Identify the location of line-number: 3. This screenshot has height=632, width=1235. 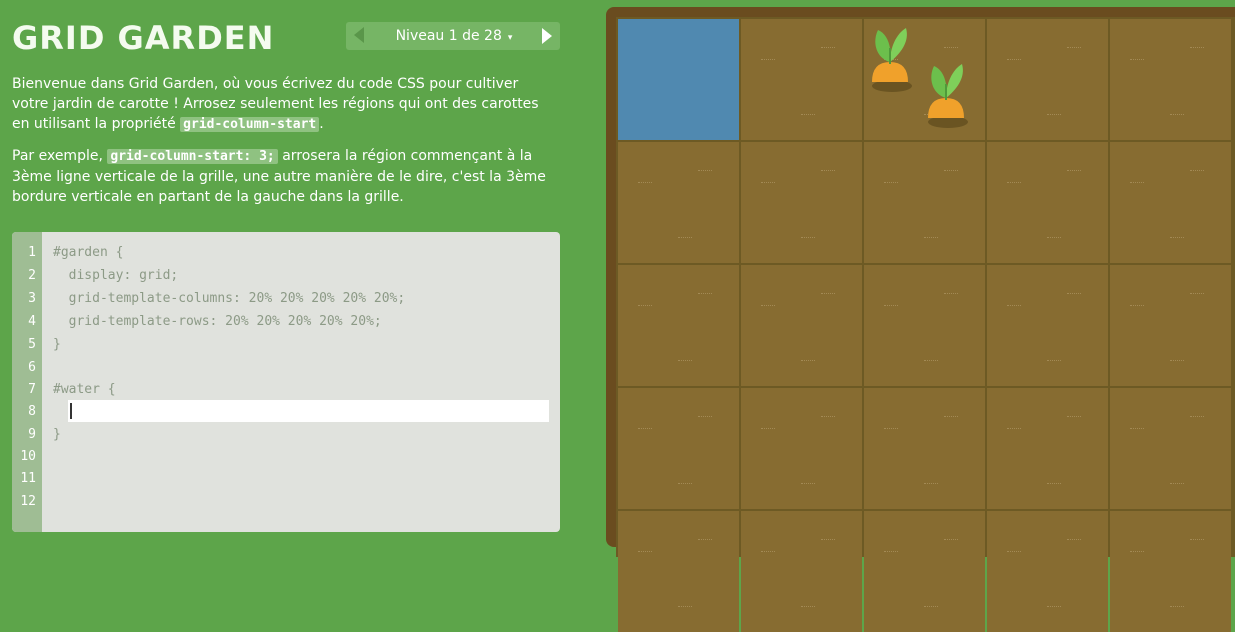
(32, 298).